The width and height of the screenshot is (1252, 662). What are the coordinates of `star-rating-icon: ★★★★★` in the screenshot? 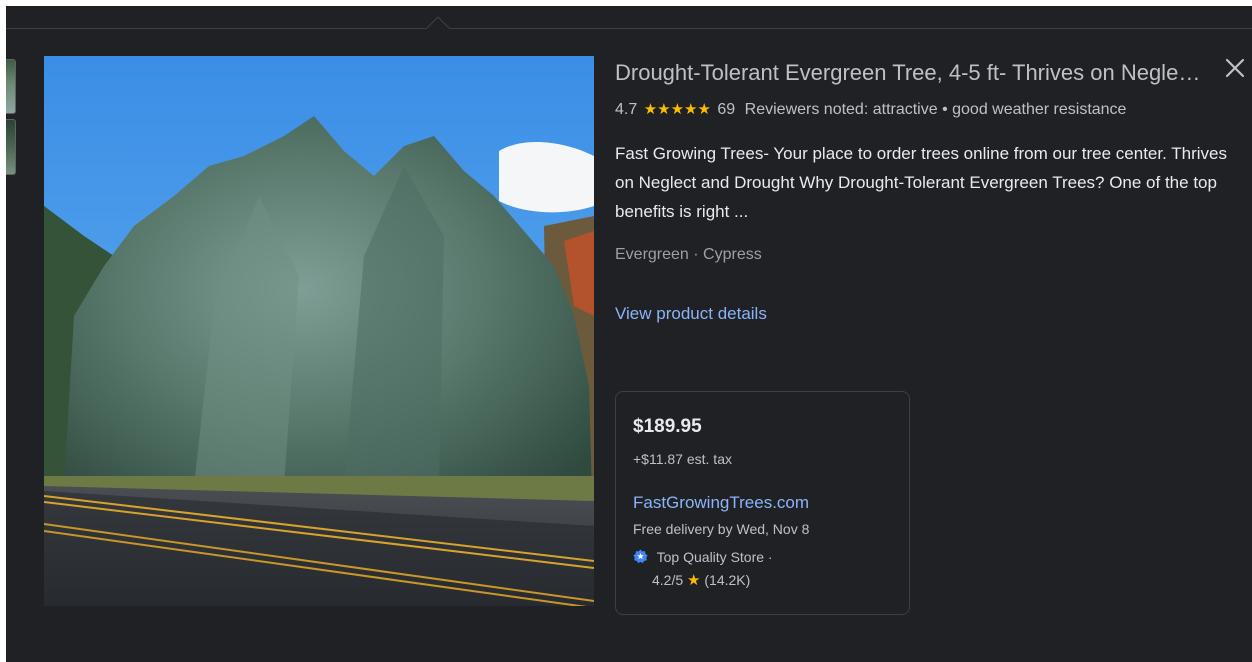 It's located at (677, 109).